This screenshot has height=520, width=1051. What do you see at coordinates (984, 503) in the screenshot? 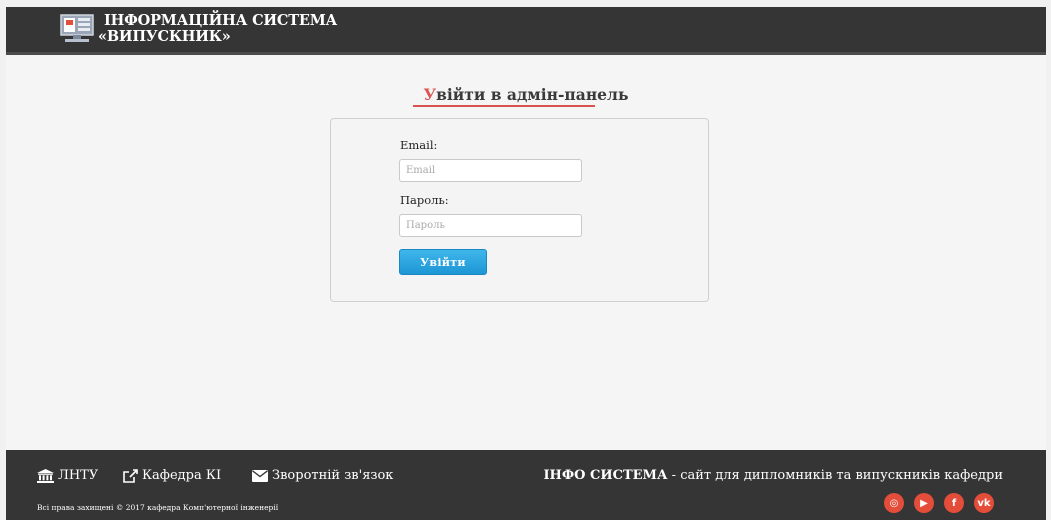
I see `vk-icon: vk` at bounding box center [984, 503].